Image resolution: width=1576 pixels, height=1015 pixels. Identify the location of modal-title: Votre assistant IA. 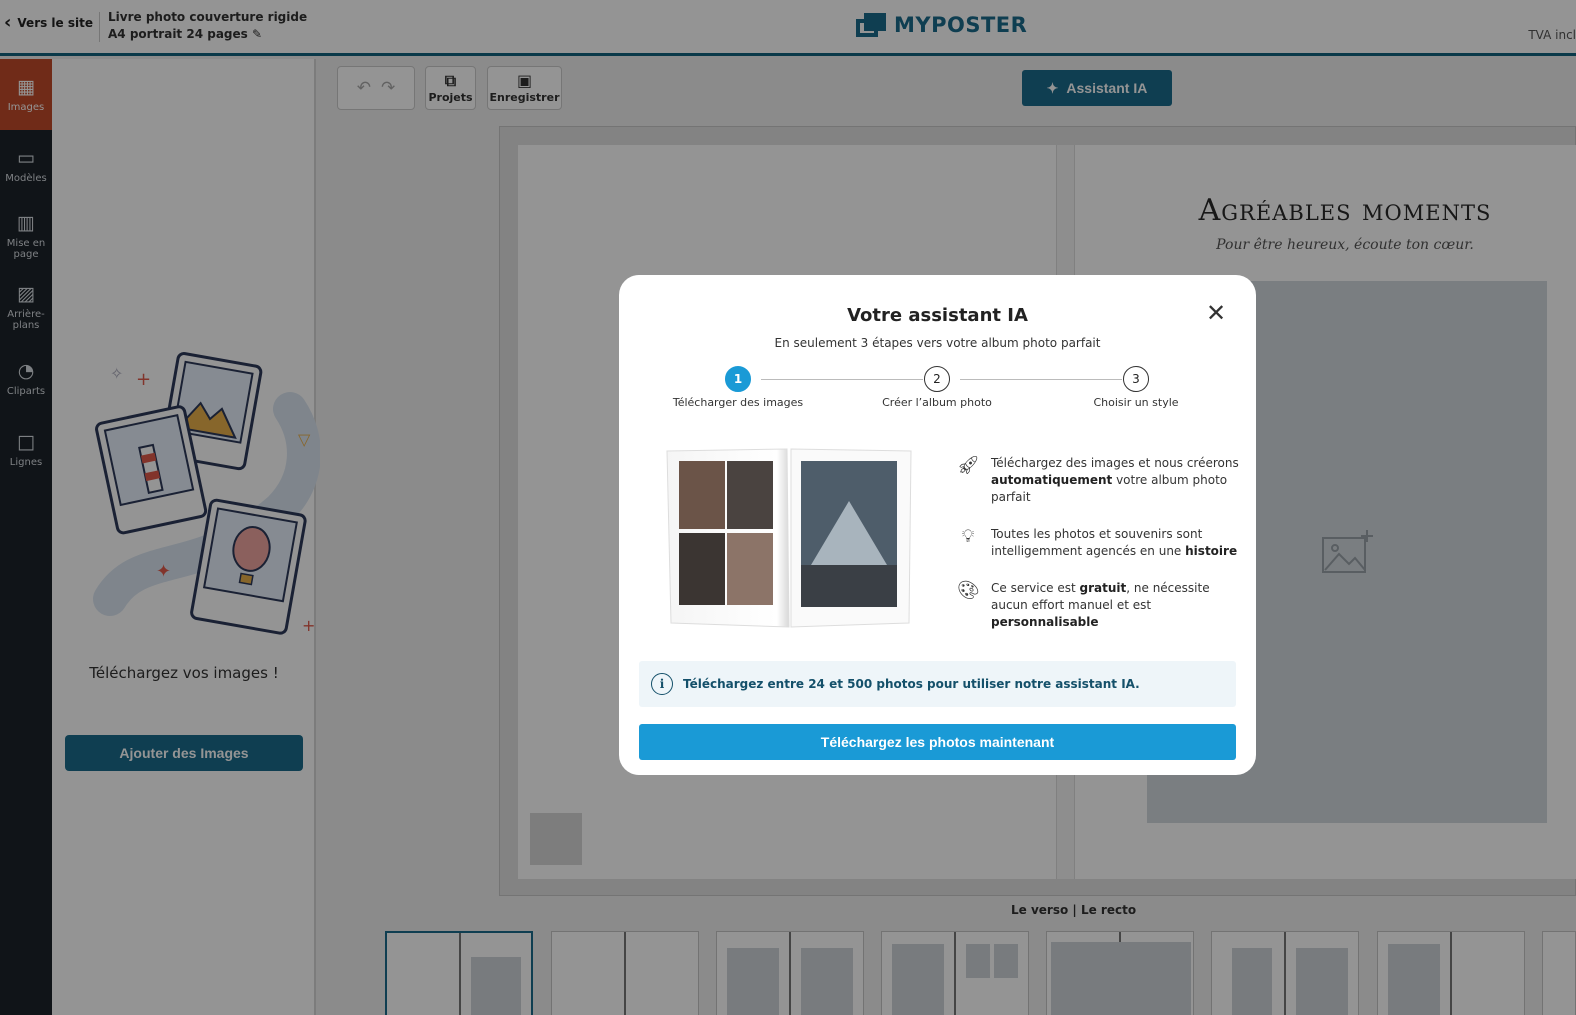
(937, 315).